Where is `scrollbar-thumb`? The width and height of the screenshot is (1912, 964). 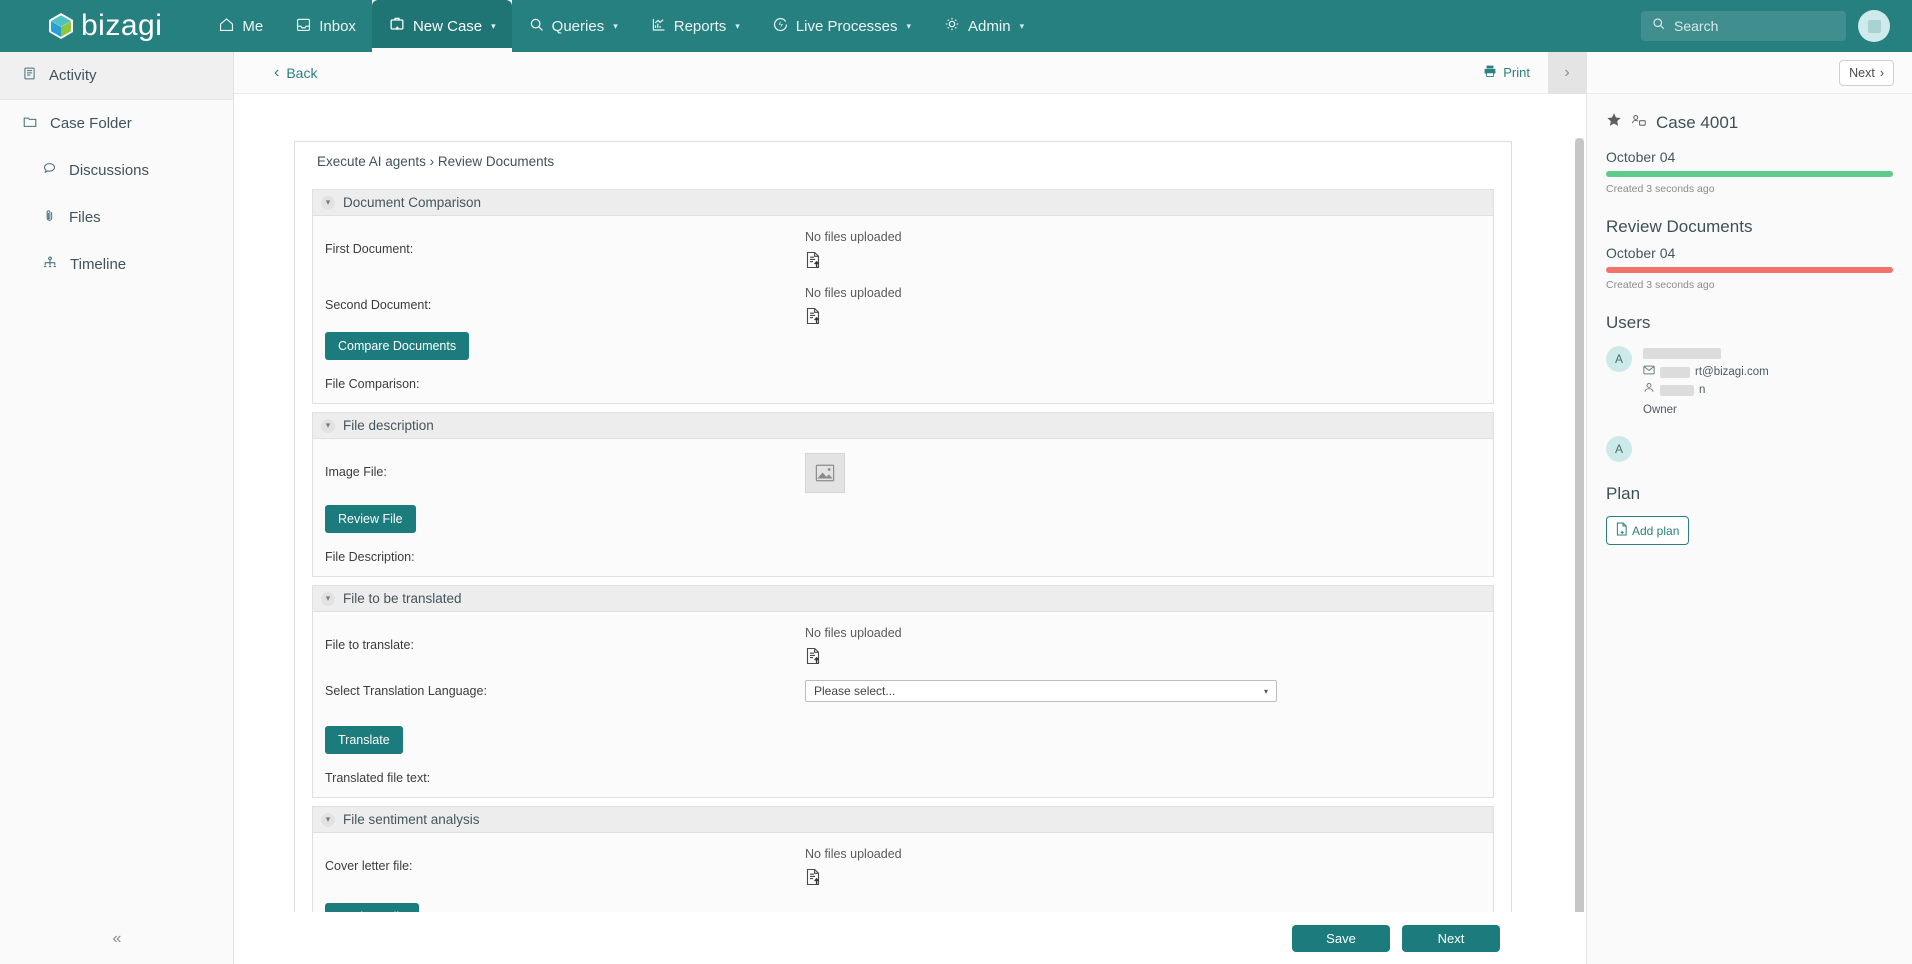
scrollbar-thumb is located at coordinates (1579, 551).